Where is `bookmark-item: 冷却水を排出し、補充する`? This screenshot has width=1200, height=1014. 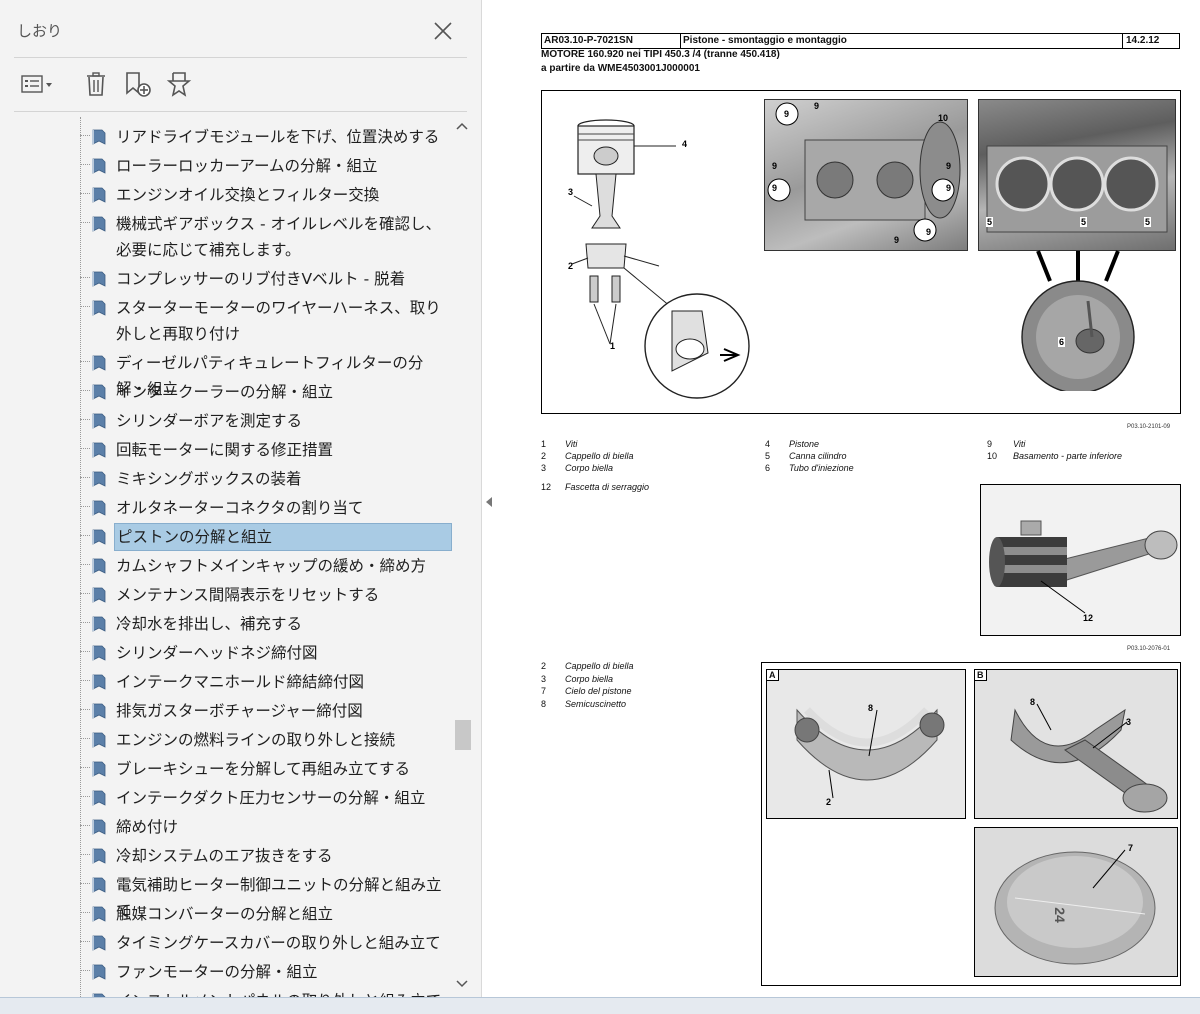 bookmark-item: 冷却水を排出し、補充する is located at coordinates (266, 623).